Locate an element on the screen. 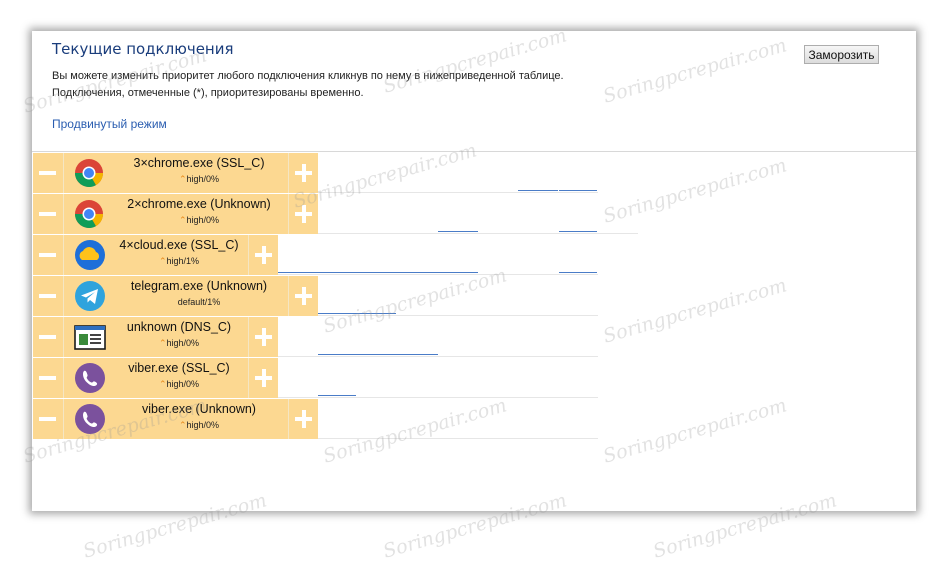 This screenshot has width=947, height=563. connection-info: telegram.exe (Unknown) default/1% is located at coordinates (199, 296).